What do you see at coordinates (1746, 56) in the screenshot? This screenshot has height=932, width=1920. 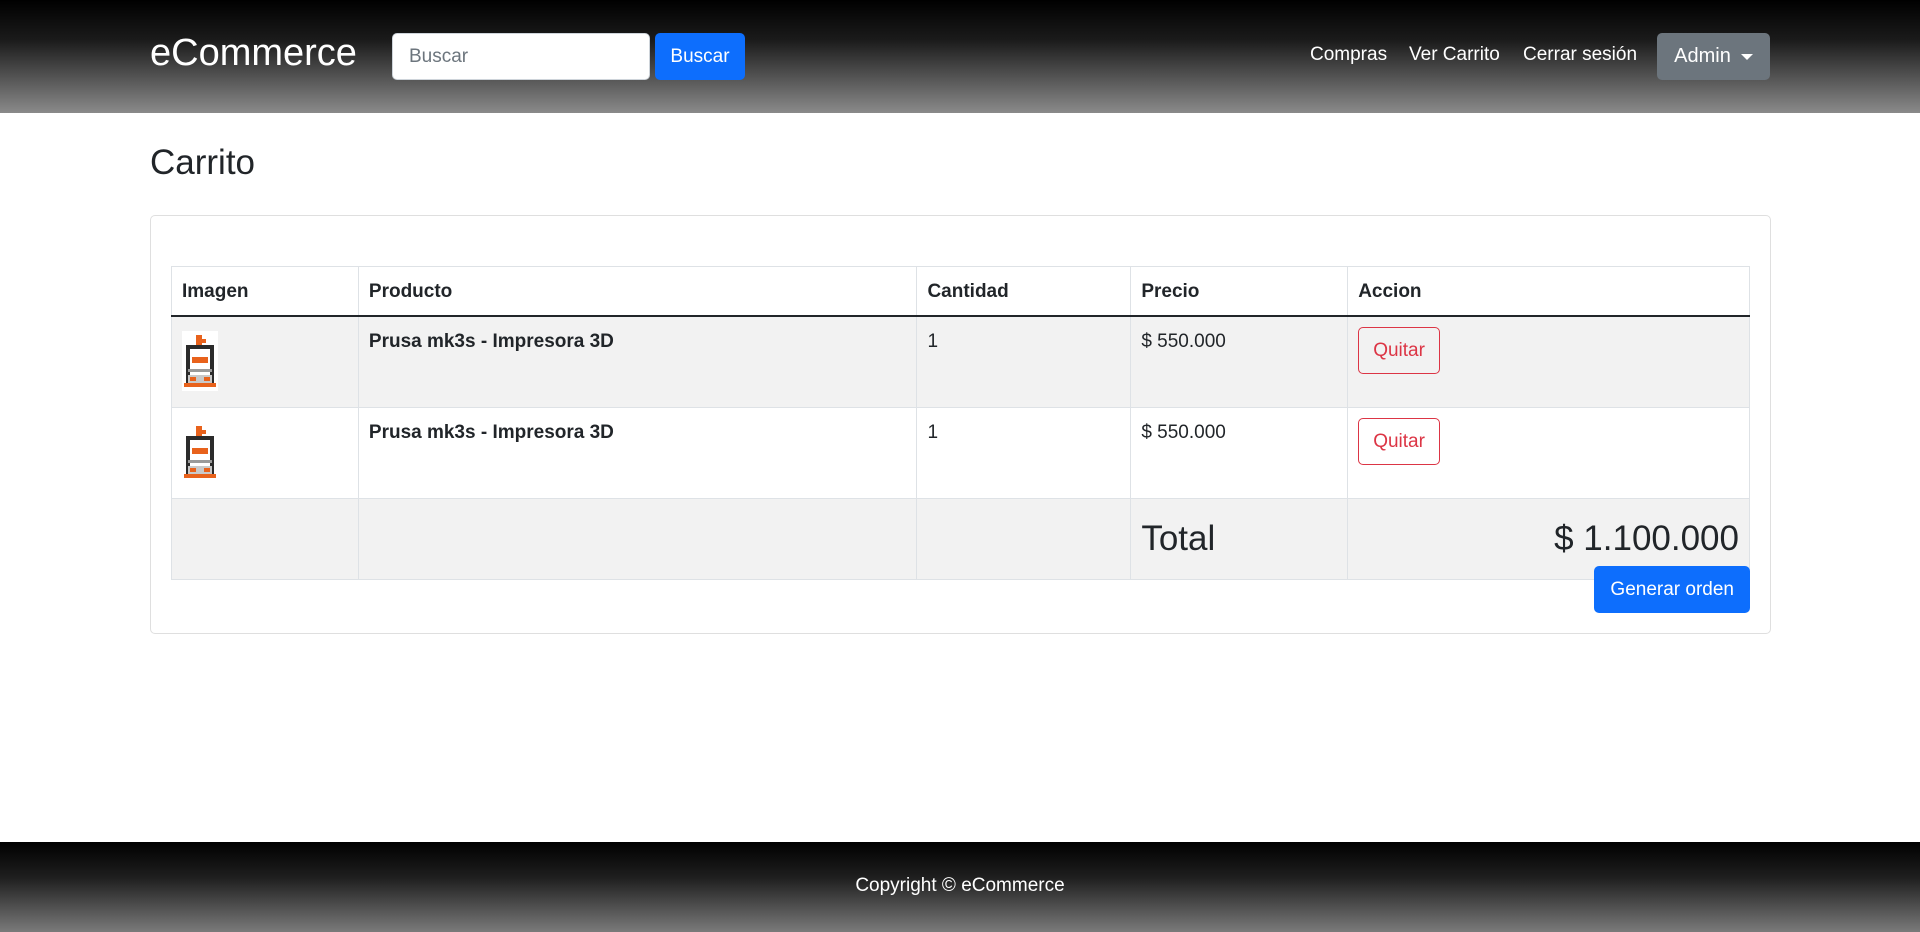 I see `chevron-down-icon` at bounding box center [1746, 56].